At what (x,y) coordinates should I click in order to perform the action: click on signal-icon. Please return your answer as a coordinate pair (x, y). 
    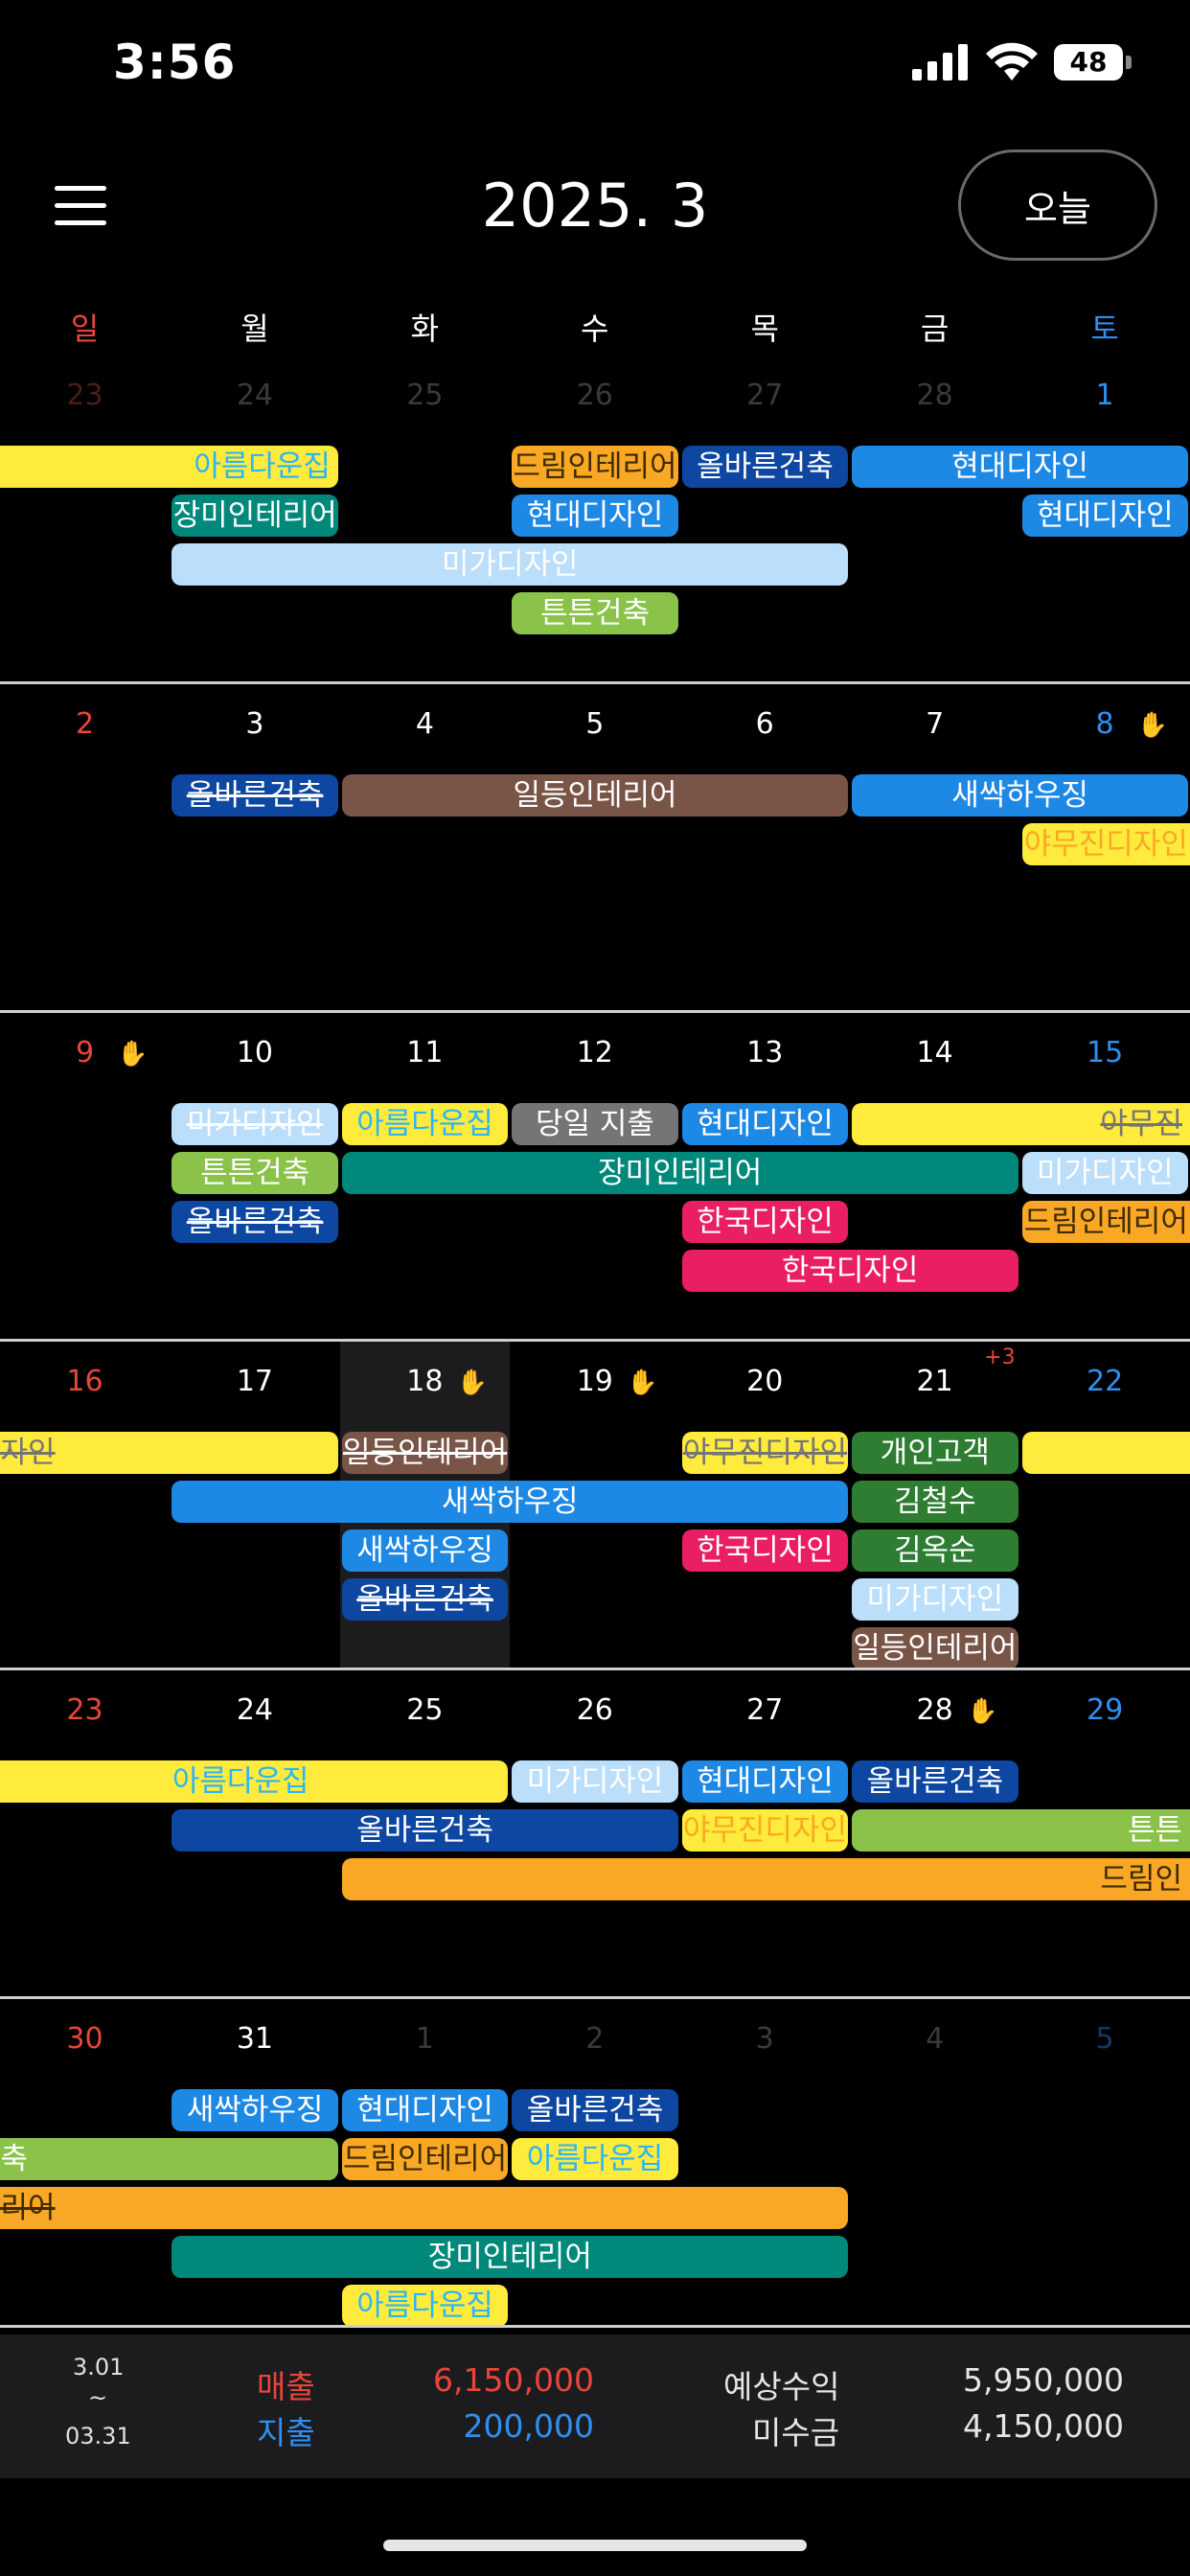
    Looking at the image, I should click on (941, 64).